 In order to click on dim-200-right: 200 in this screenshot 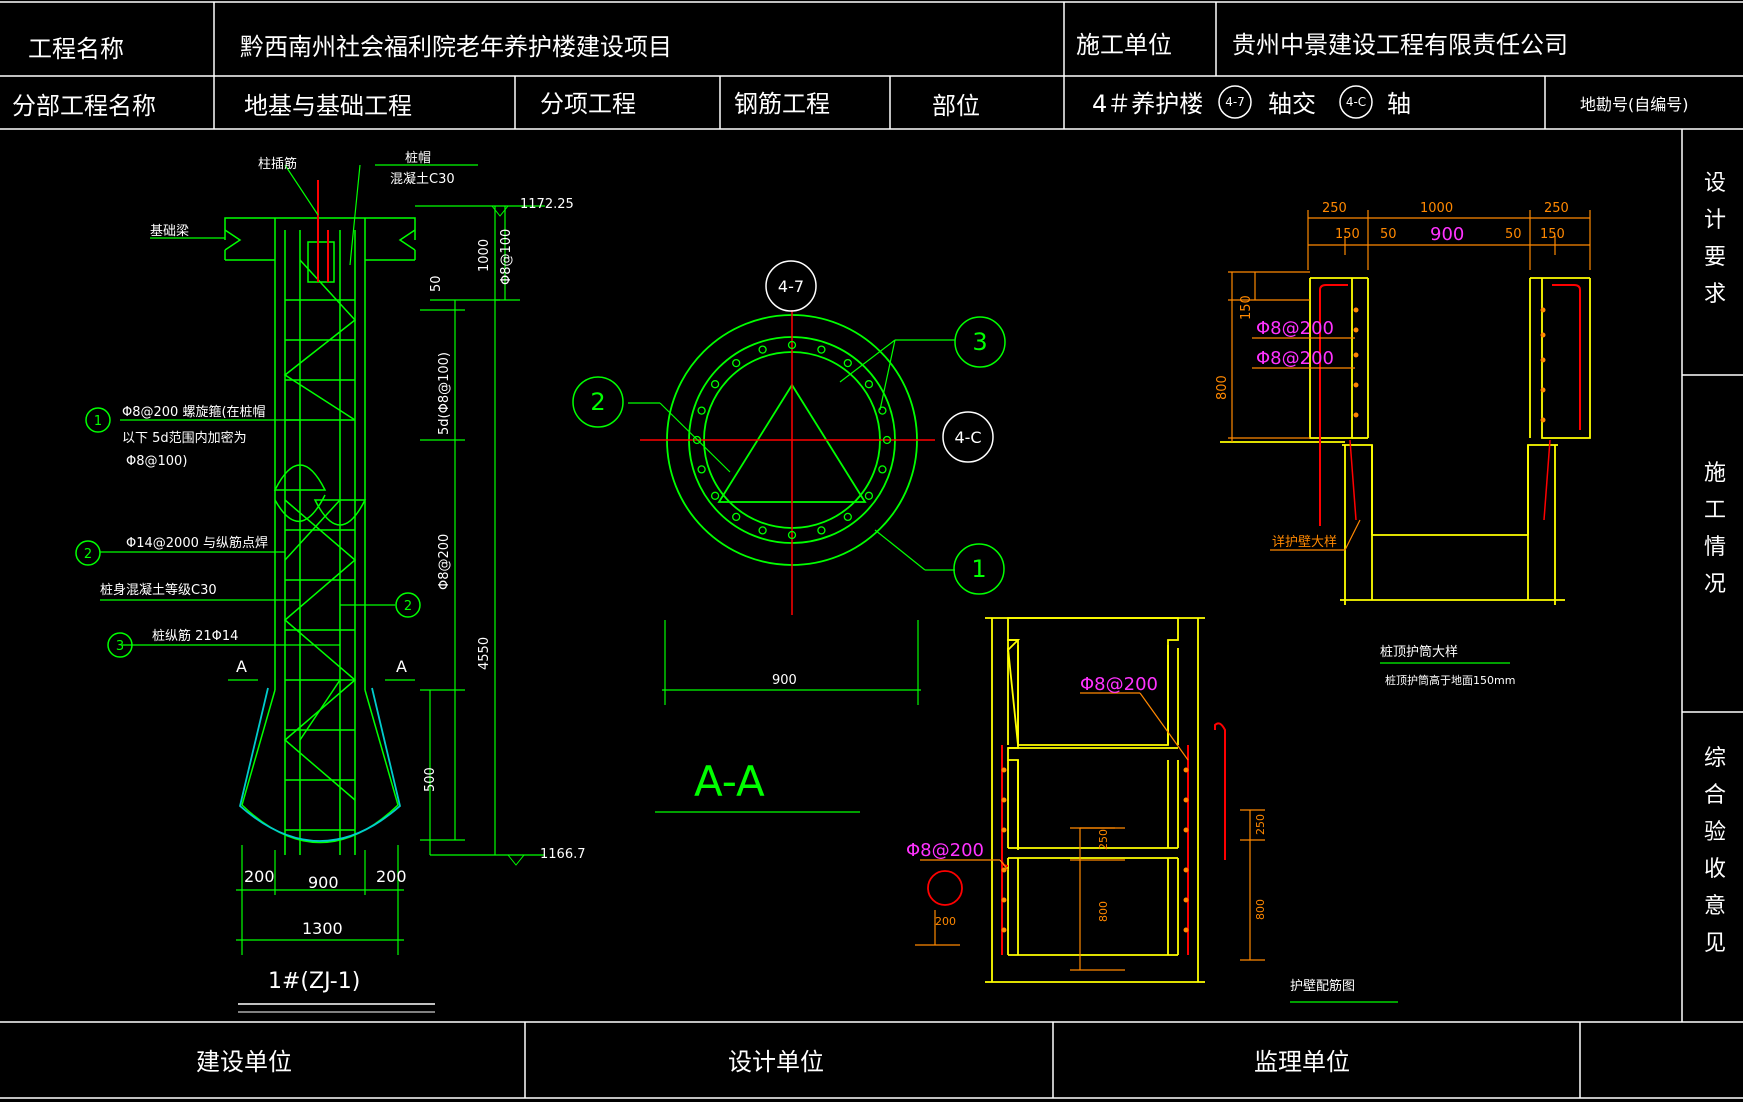, I will do `click(391, 876)`.